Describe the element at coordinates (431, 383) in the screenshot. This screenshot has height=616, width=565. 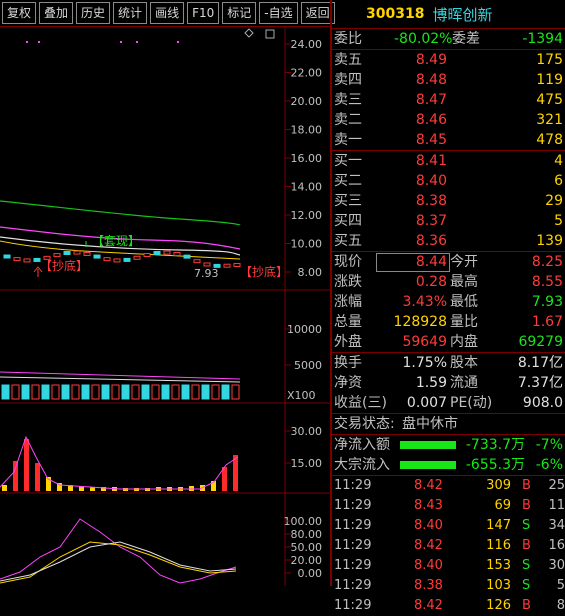
I see `fundamentals-value: 1.59` at that location.